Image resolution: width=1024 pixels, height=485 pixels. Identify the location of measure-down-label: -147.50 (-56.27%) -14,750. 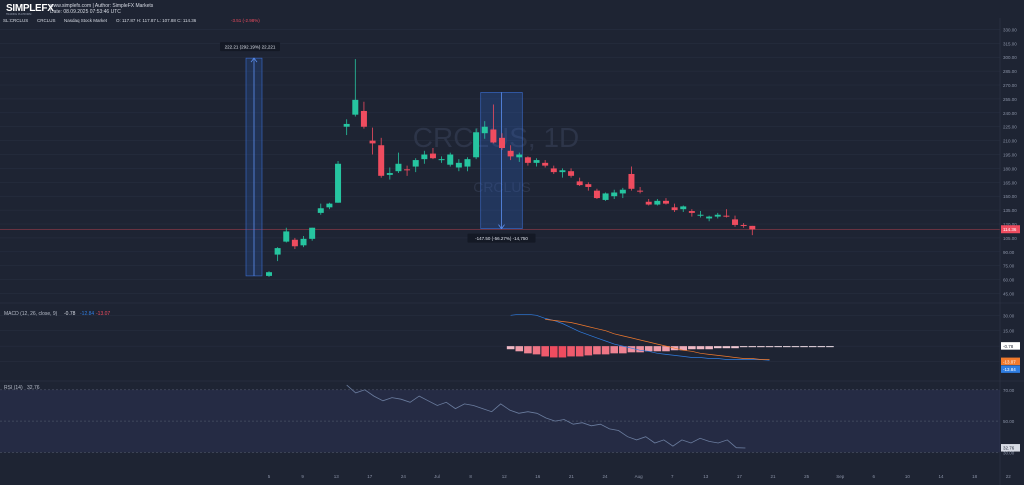
(501, 238).